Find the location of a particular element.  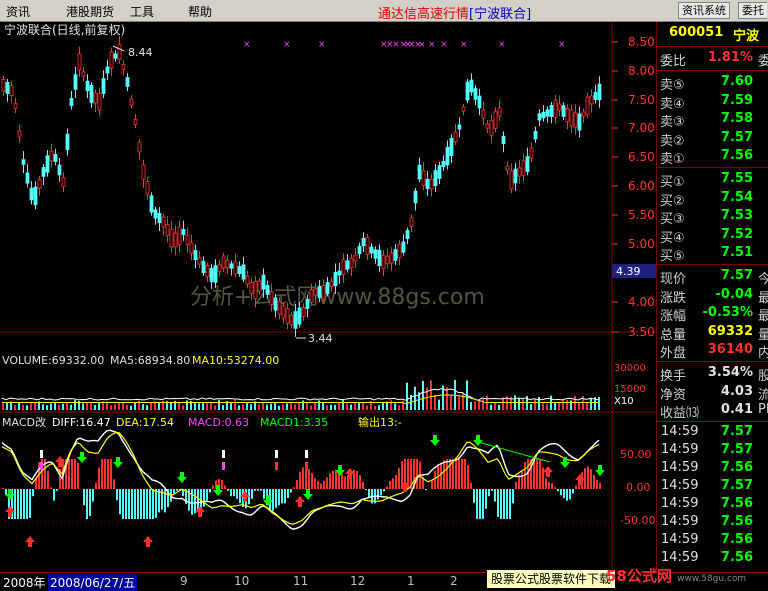

tick-time: 14:59 is located at coordinates (680, 521).